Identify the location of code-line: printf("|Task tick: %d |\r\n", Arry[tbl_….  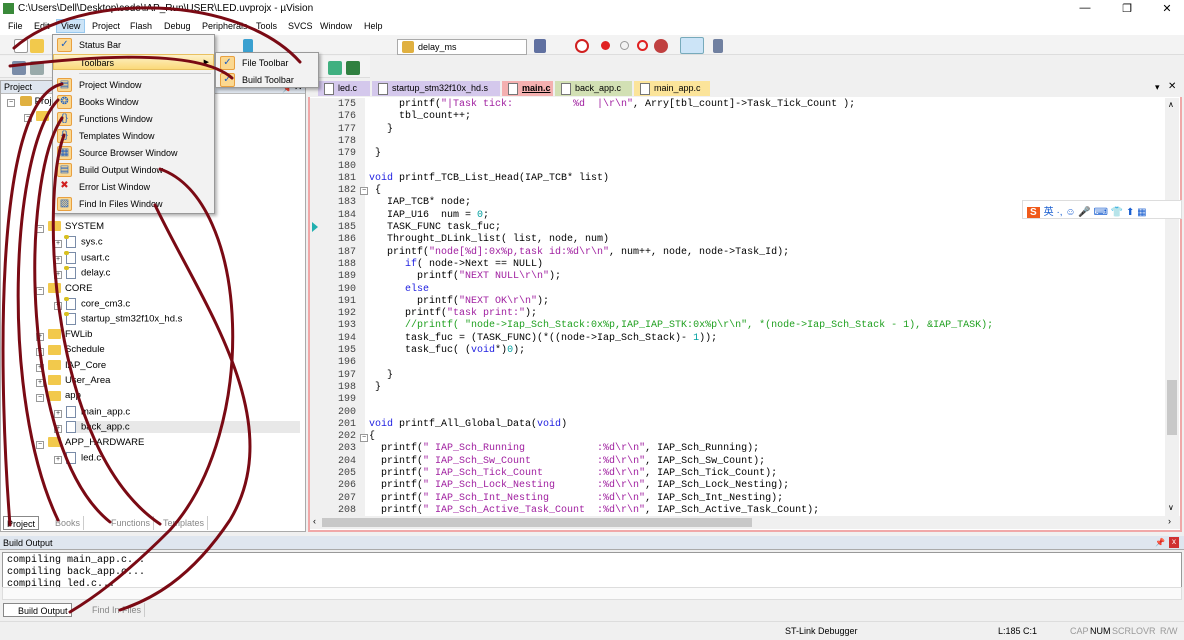
(612, 104).